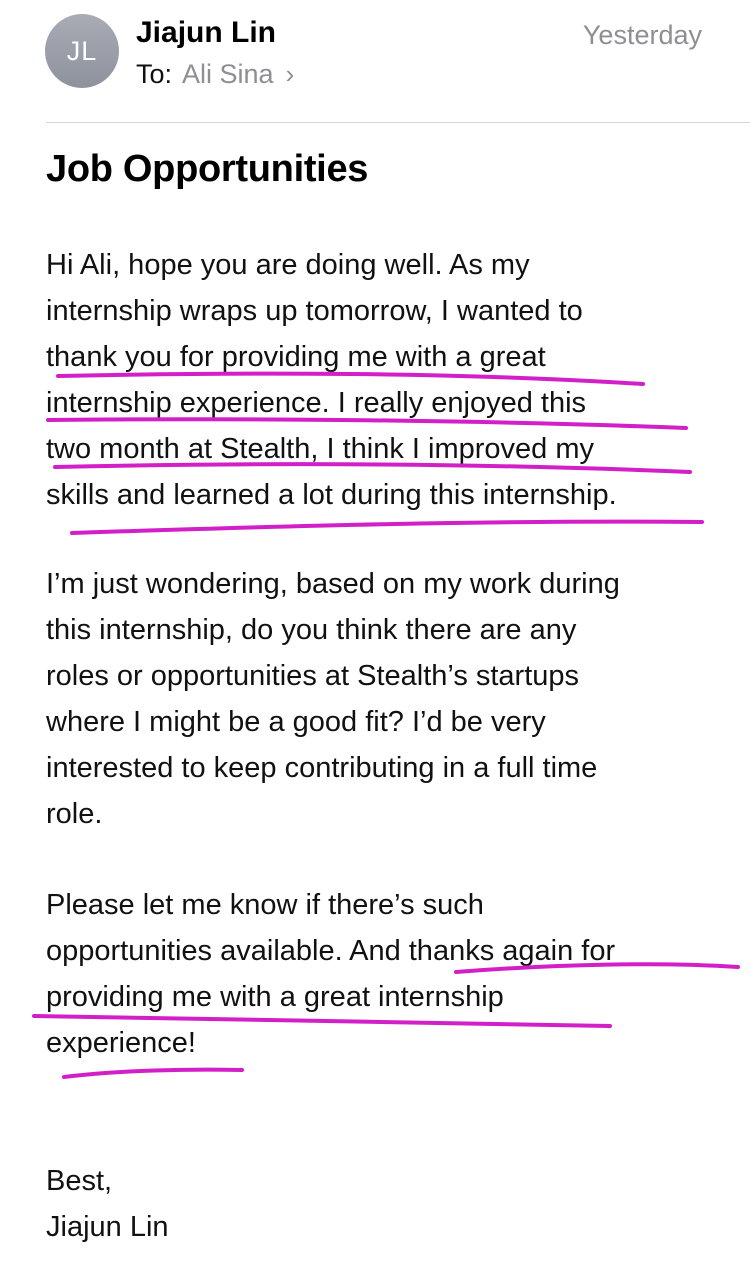 The image size is (750, 1266). What do you see at coordinates (154, 74) in the screenshot?
I see `to-label: To:` at bounding box center [154, 74].